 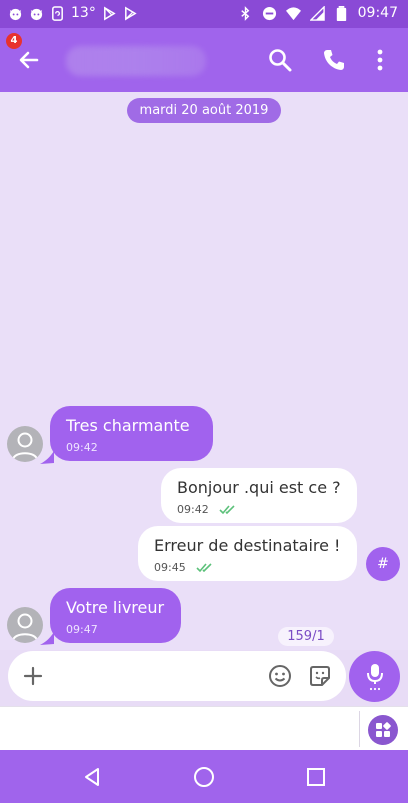 I want to click on back-button, so click(x=29, y=60).